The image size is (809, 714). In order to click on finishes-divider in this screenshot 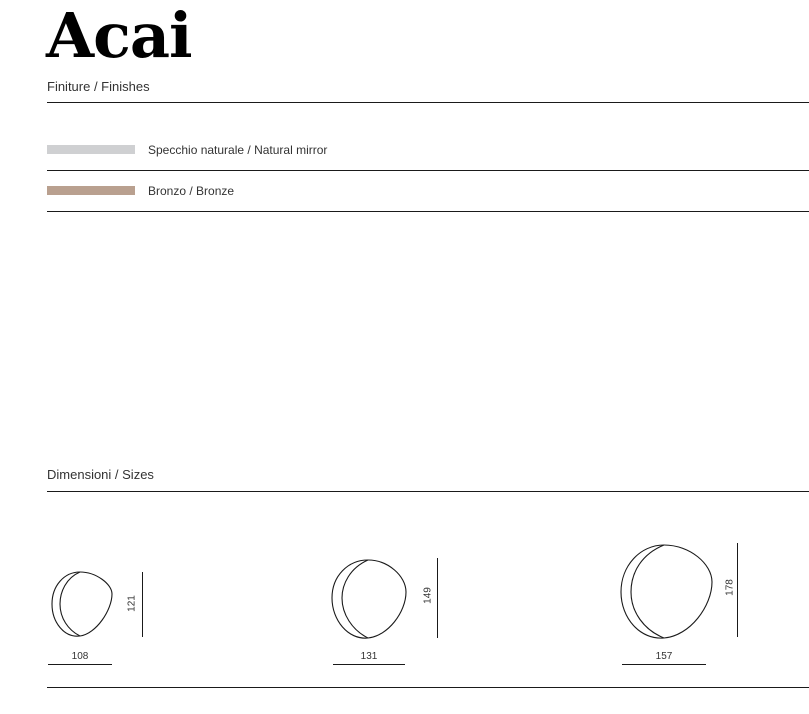, I will do `click(428, 102)`.